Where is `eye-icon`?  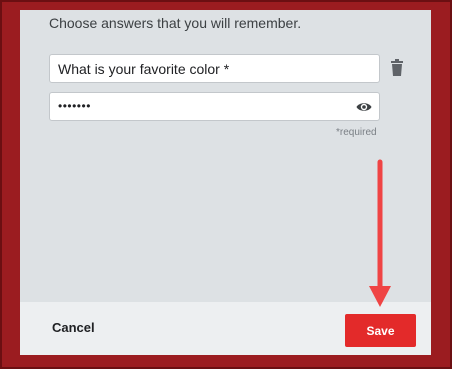 eye-icon is located at coordinates (364, 107).